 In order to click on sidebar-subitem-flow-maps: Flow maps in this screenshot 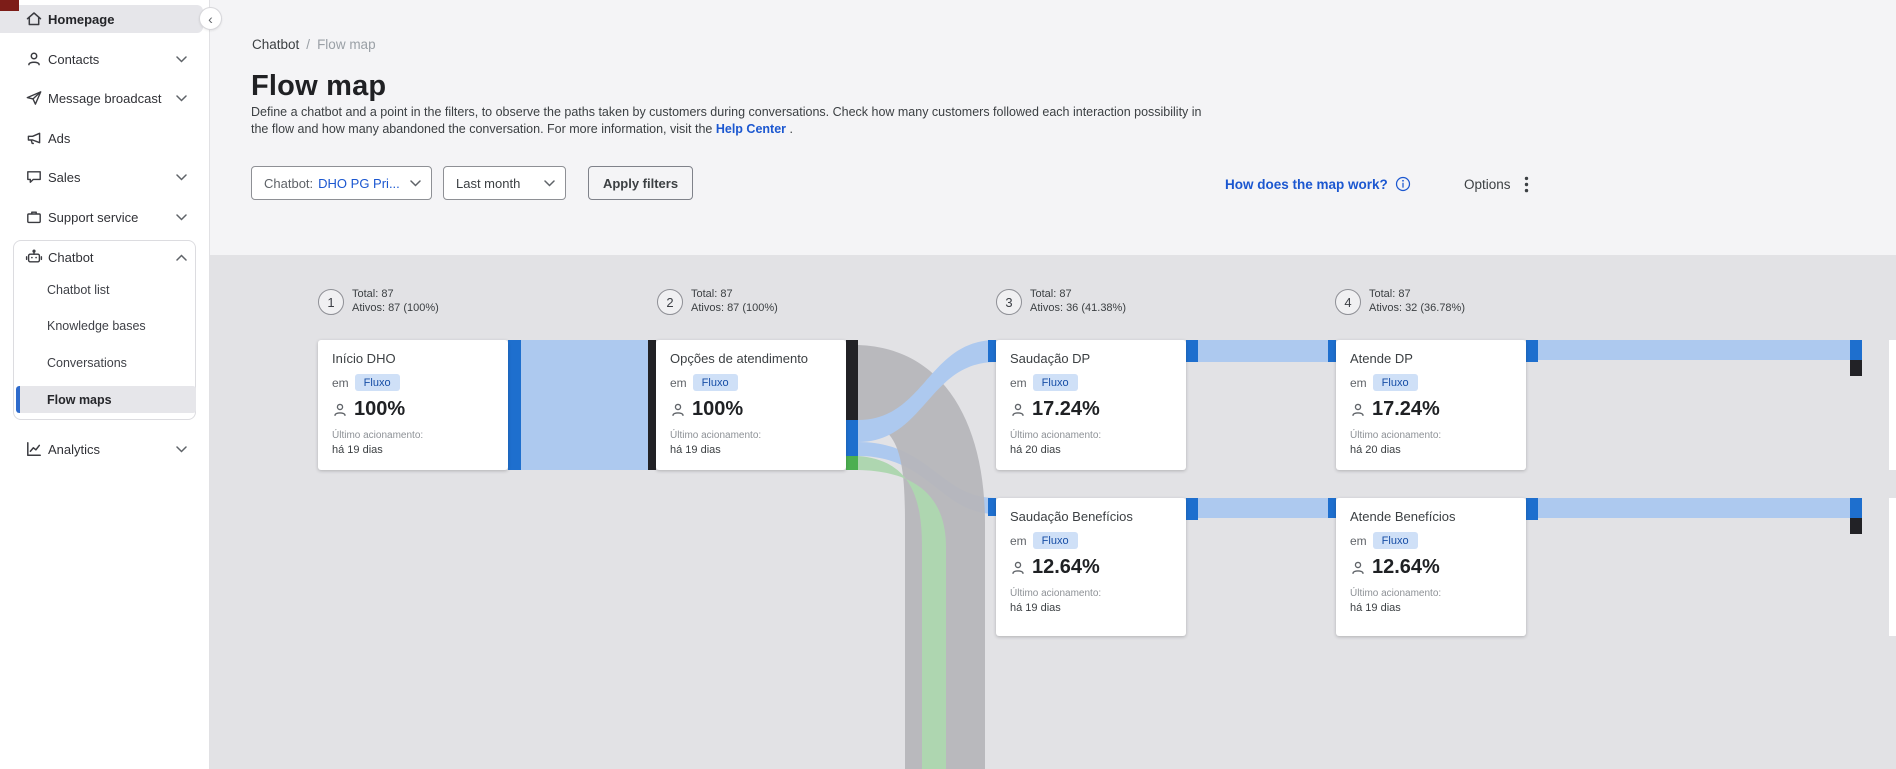, I will do `click(106, 399)`.